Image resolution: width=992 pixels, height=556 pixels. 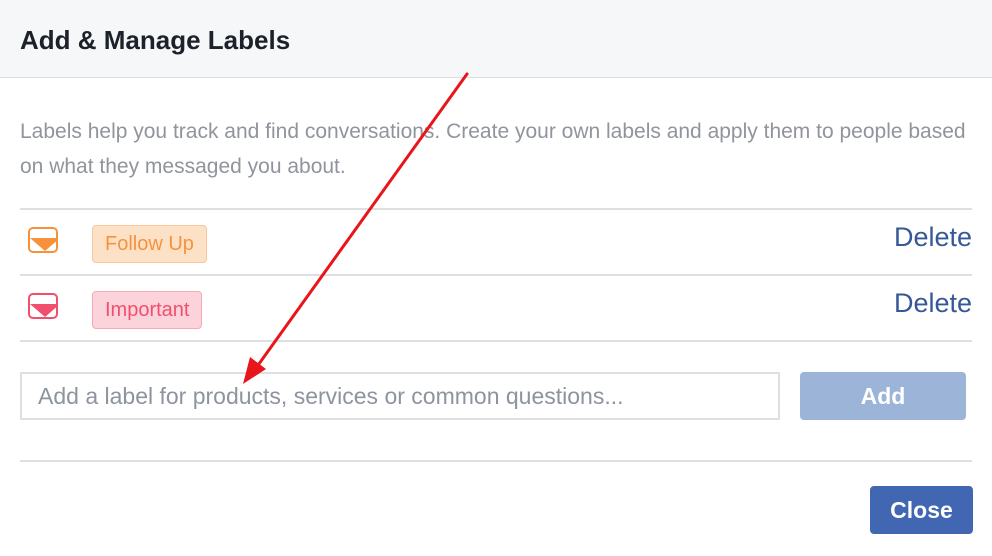 What do you see at coordinates (883, 396) in the screenshot?
I see `add-label-button: Add` at bounding box center [883, 396].